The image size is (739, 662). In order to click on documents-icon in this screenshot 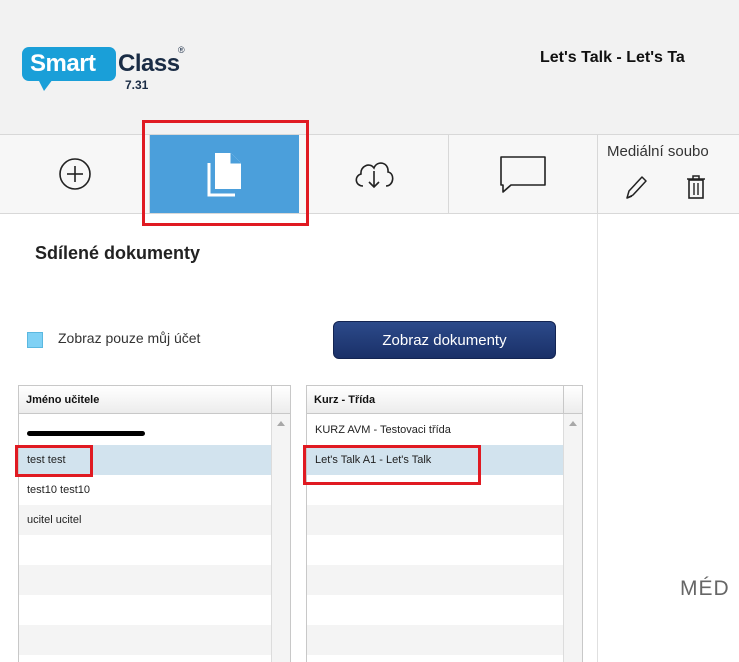, I will do `click(224, 175)`.